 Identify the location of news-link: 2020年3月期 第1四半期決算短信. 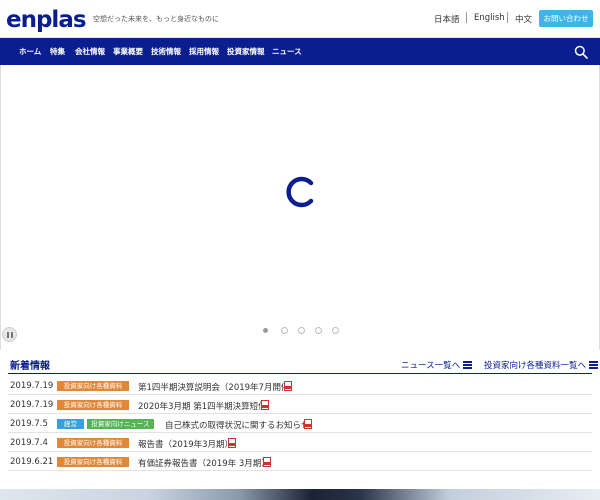
(202, 406).